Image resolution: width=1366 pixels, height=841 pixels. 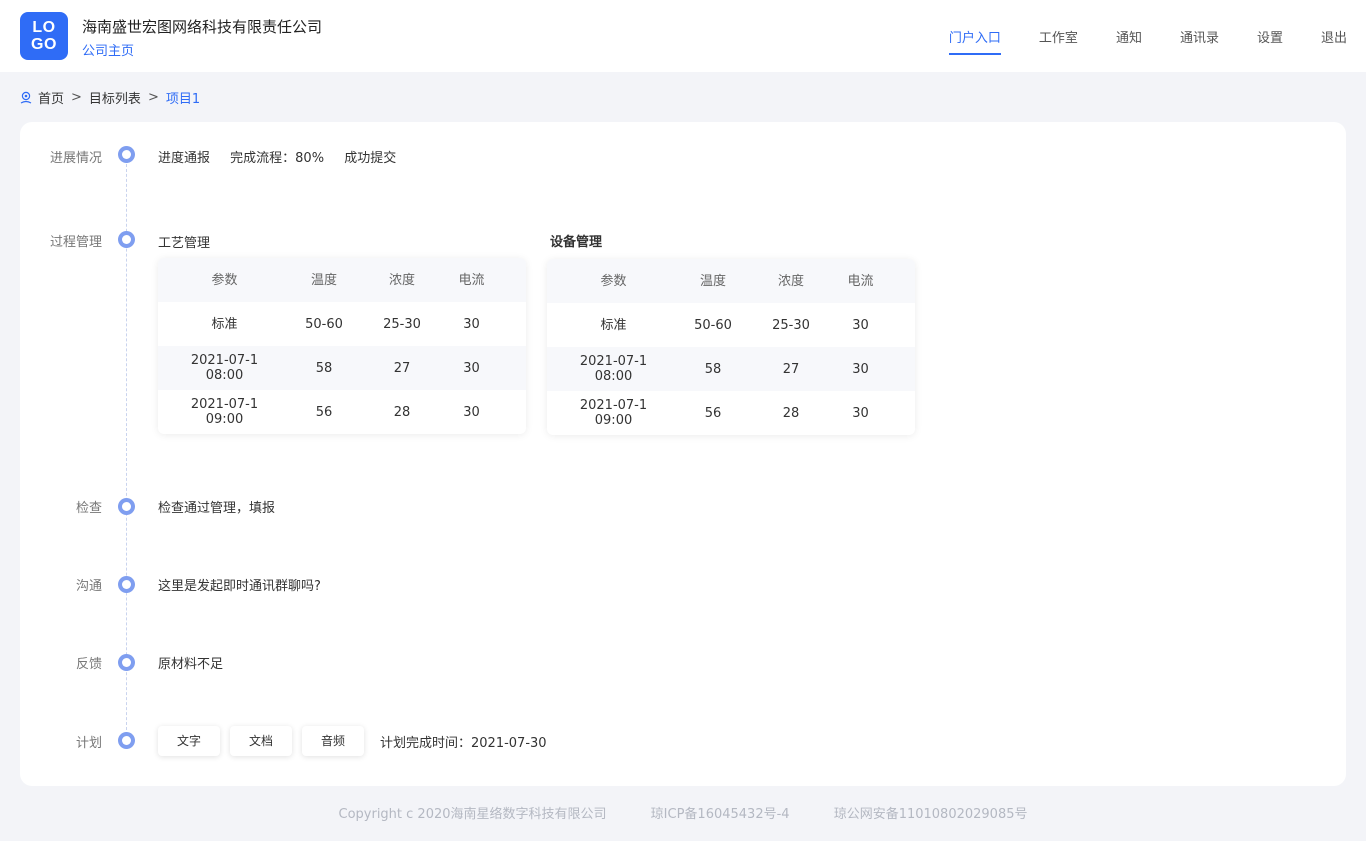 I want to click on breadcrumb-home: 首页, so click(x=51, y=97).